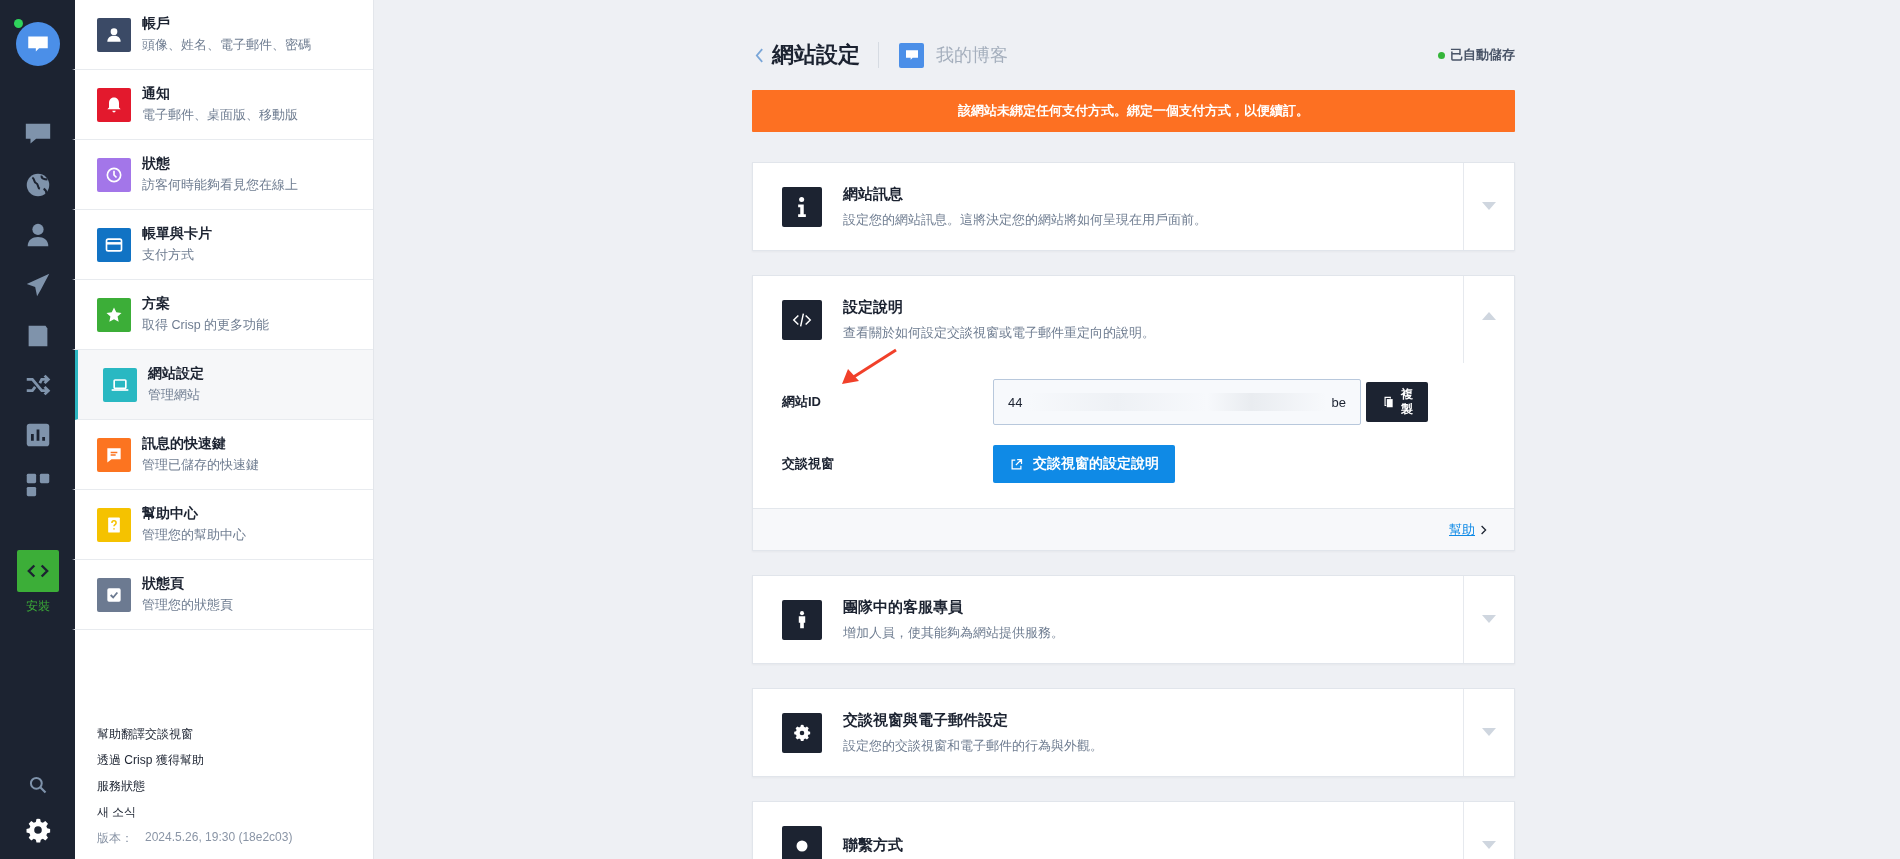  Describe the element at coordinates (1084, 464) in the screenshot. I see `setup-guide-button: 交談視窗的設定說明` at that location.